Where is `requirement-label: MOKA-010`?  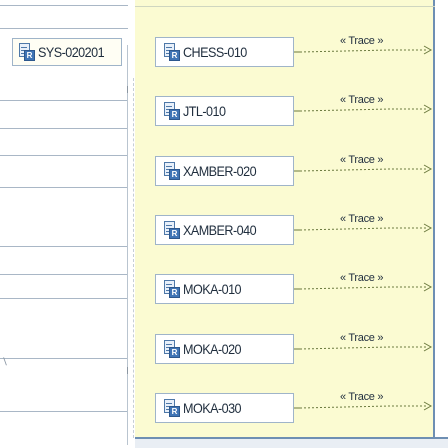 requirement-label: MOKA-010 is located at coordinates (212, 289).